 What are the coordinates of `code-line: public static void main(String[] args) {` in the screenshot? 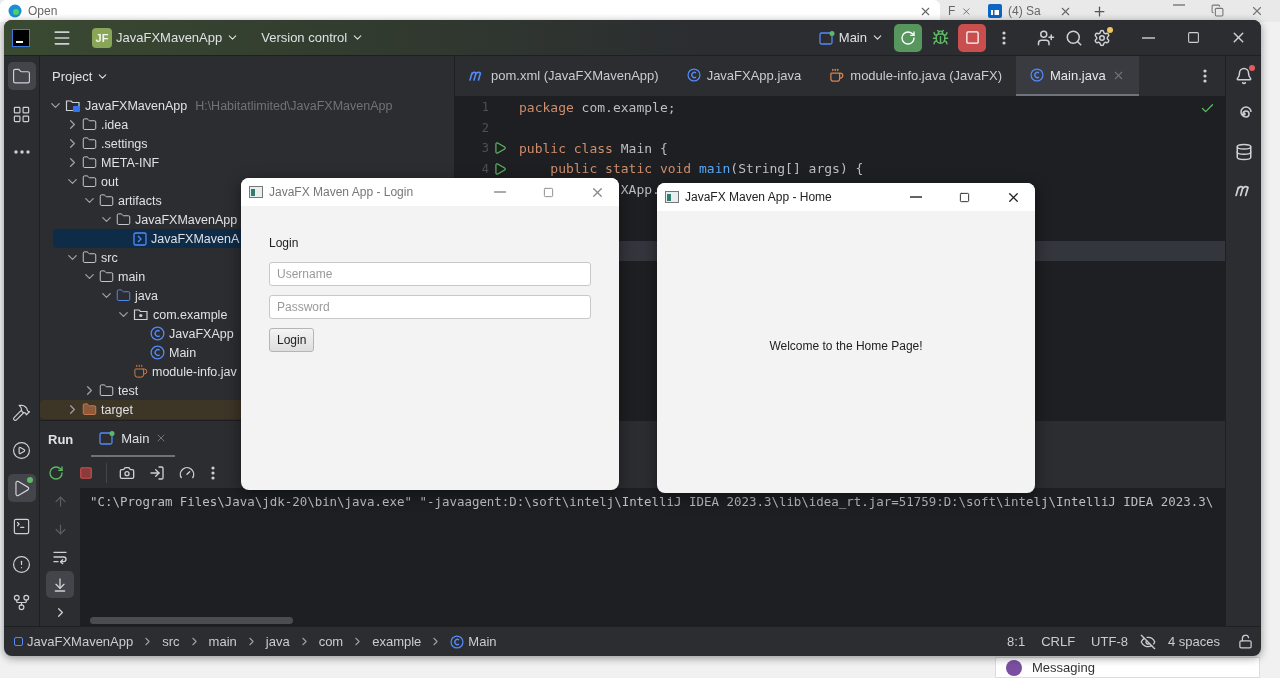 It's located at (706, 169).